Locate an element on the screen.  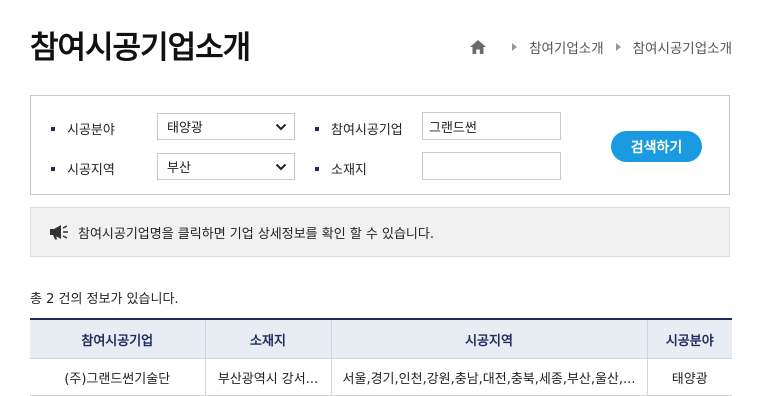
region-select: 부산 is located at coordinates (226, 166).